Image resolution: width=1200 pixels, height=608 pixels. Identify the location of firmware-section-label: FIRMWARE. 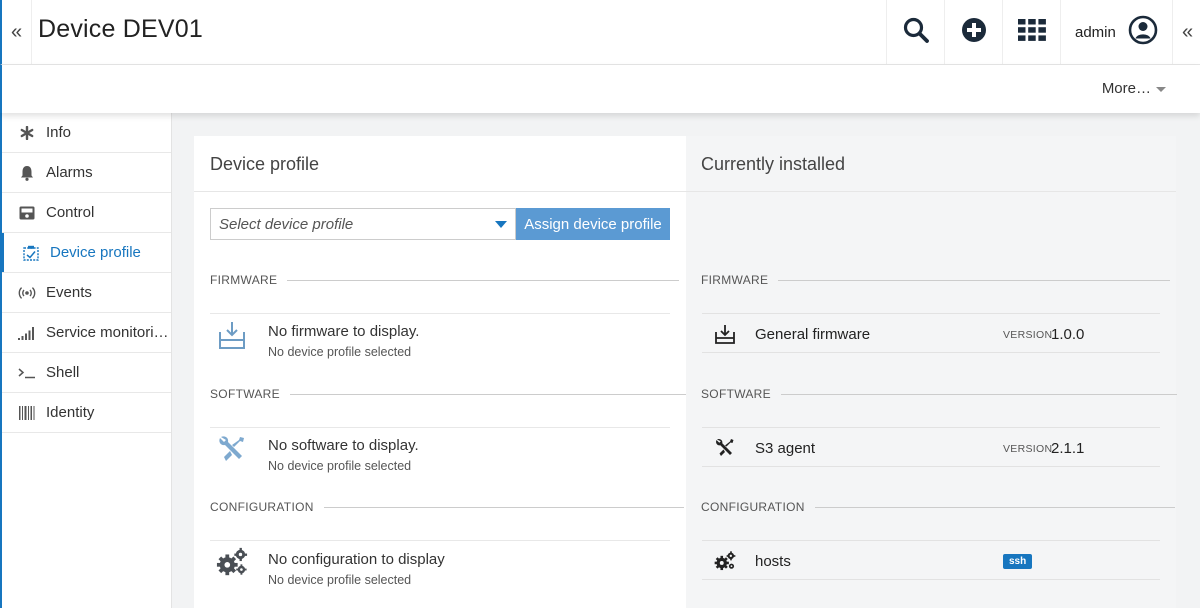
(445, 280).